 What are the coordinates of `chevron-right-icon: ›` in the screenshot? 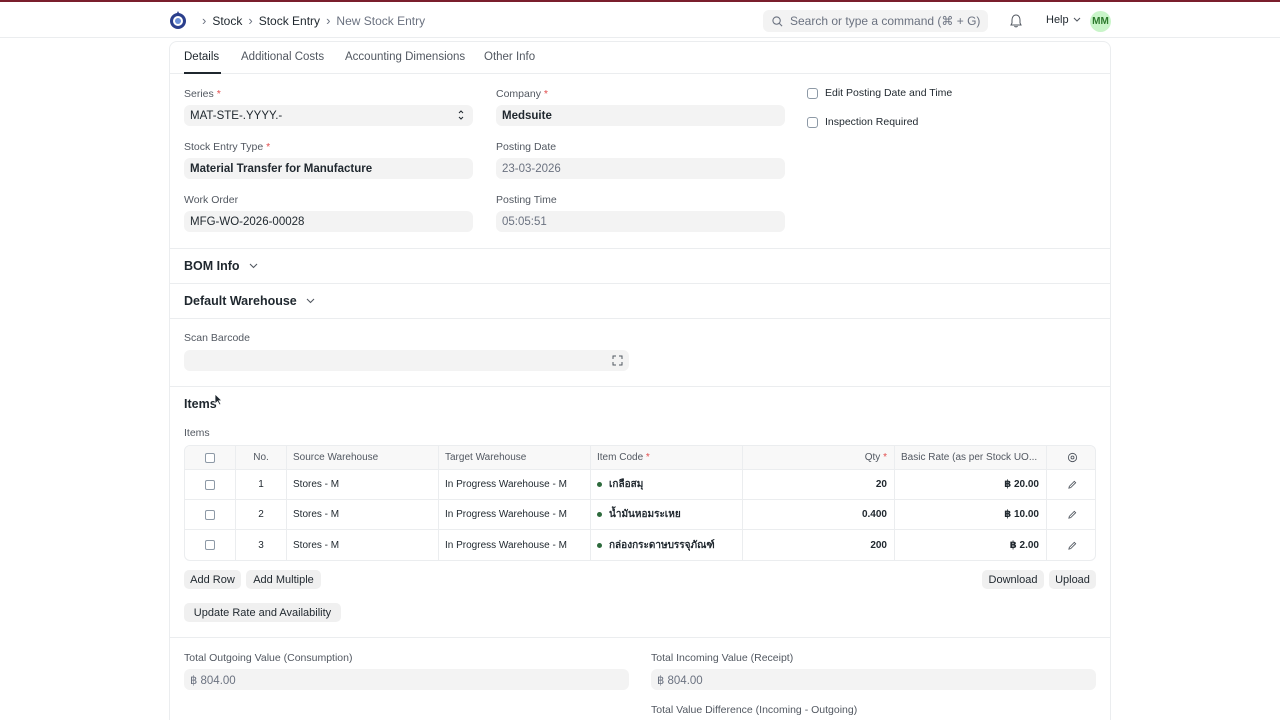 It's located at (204, 20).